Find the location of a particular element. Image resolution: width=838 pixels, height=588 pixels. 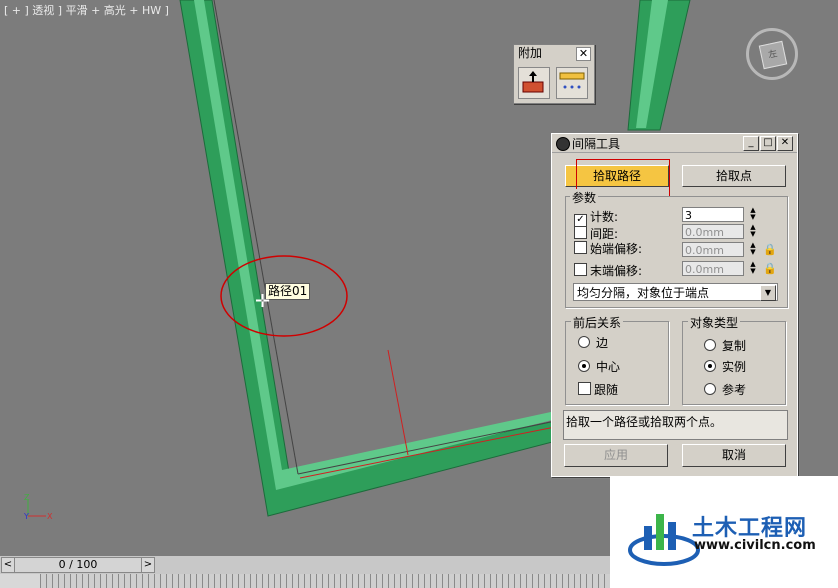

spacing-tool-button is located at coordinates (572, 83).